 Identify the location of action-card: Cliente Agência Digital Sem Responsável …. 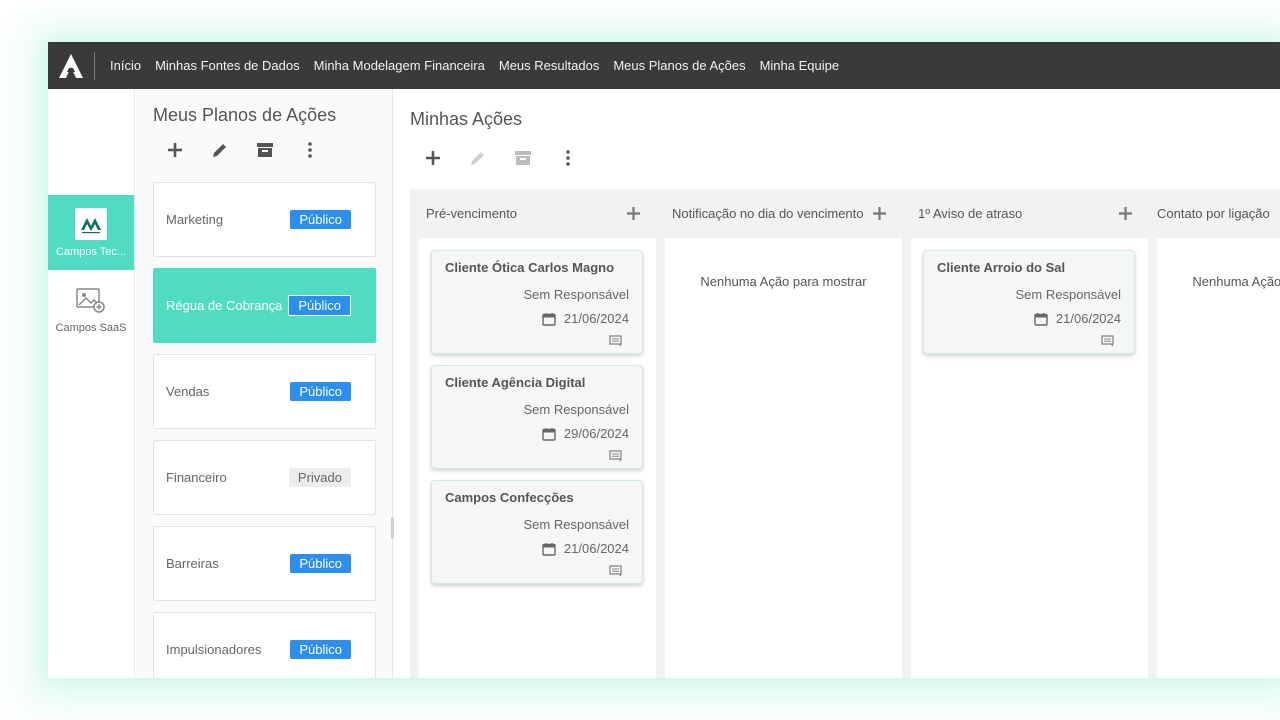
(537, 417).